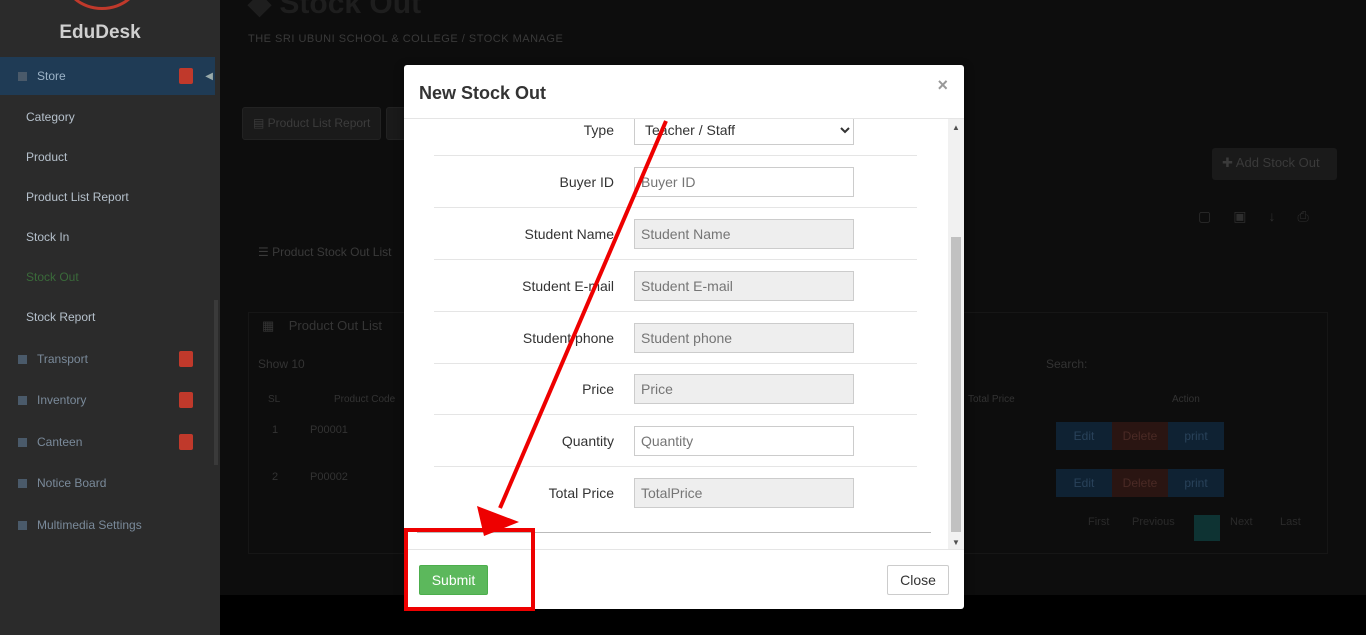  What do you see at coordinates (598, 130) in the screenshot?
I see `type-label: Type` at bounding box center [598, 130].